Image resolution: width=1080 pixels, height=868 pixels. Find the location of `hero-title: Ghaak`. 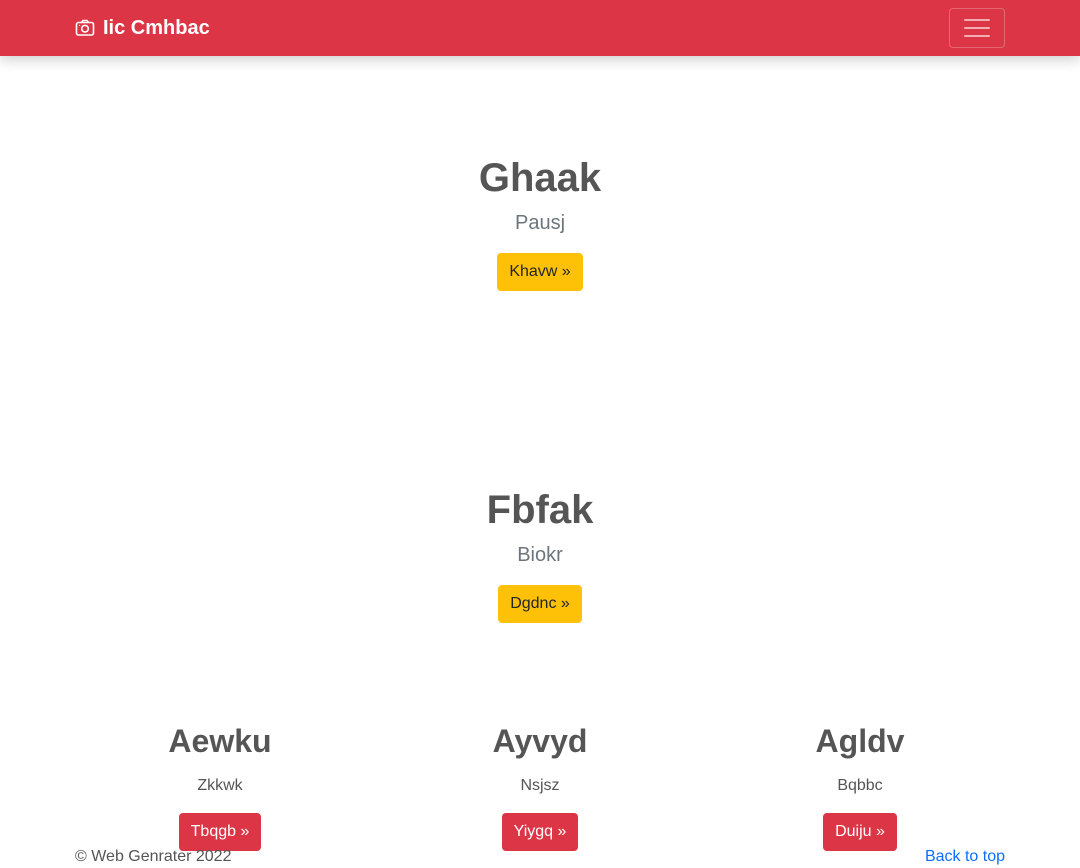

hero-title: Ghaak is located at coordinates (540, 178).